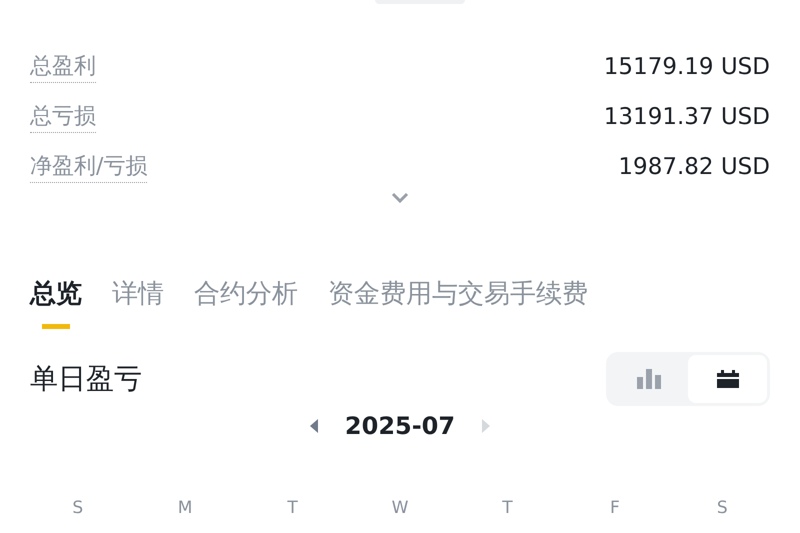 This screenshot has width=800, height=533. I want to click on summary-value: 15179.19 USD, so click(687, 67).